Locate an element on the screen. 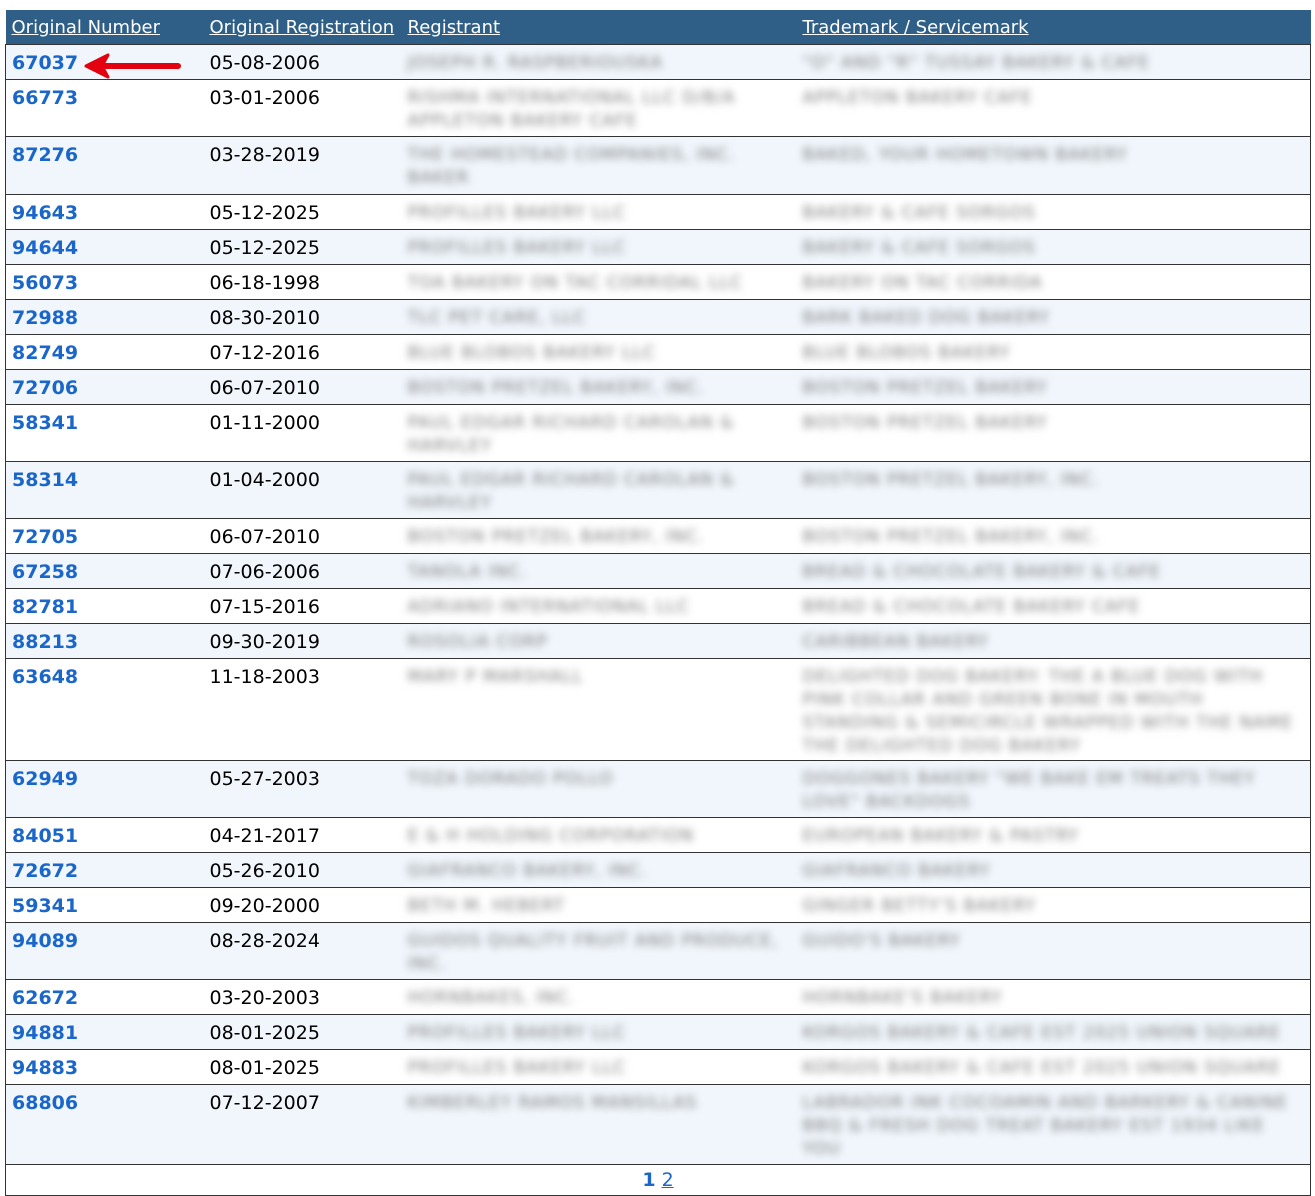  registration-date: 11-18-2003 is located at coordinates (264, 677).